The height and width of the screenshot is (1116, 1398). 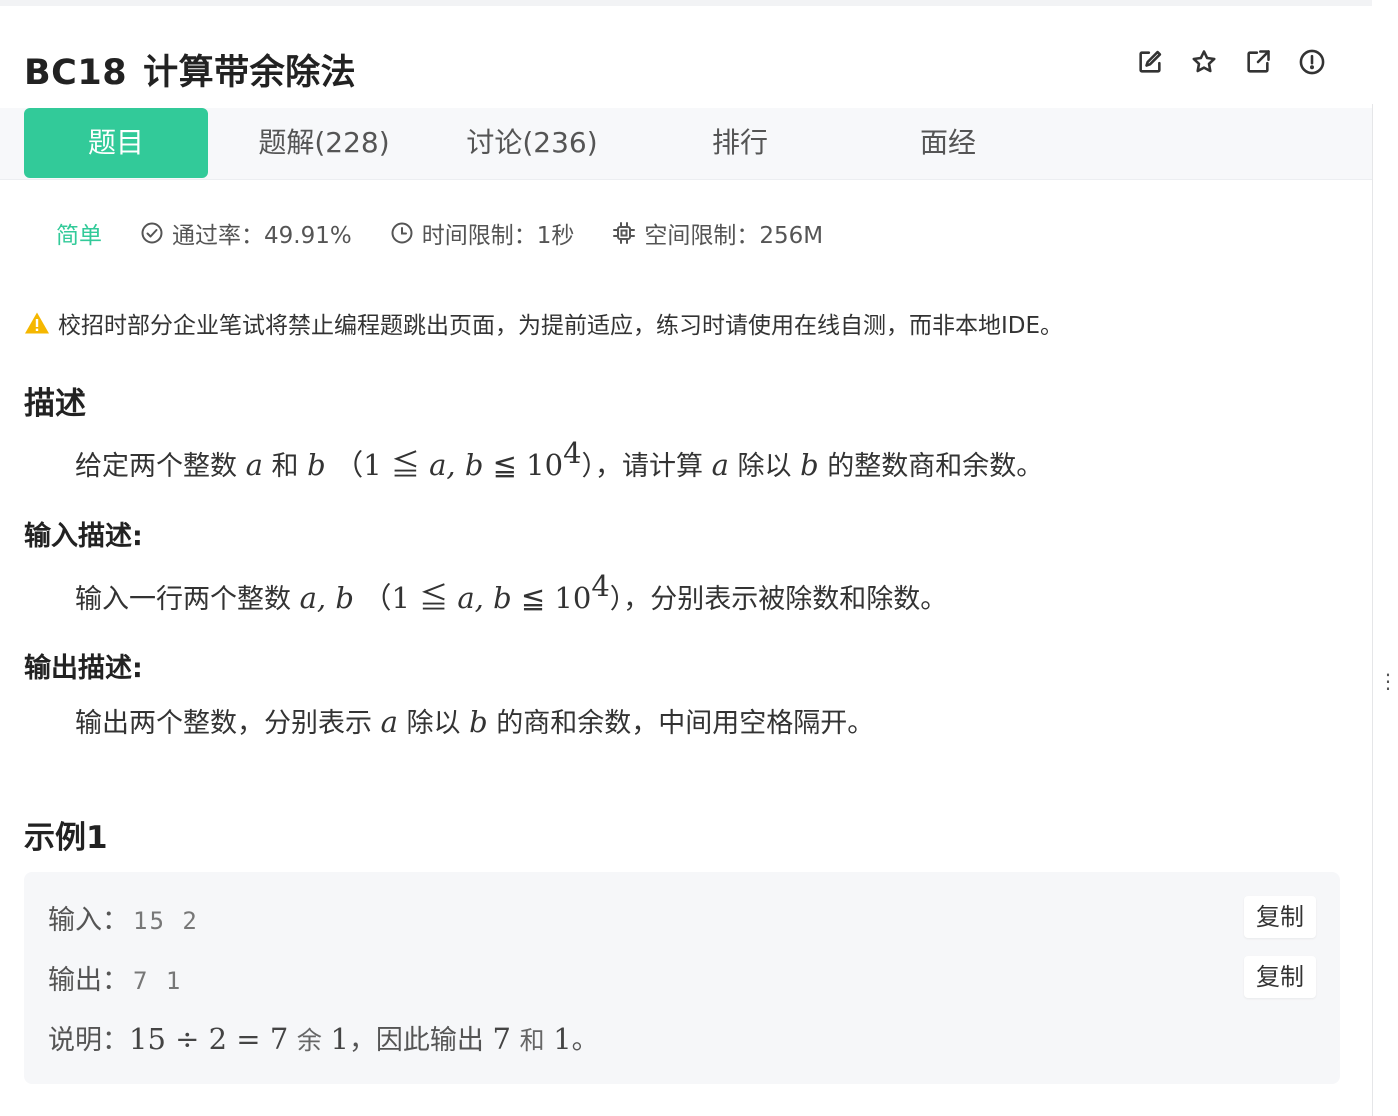 What do you see at coordinates (323, 1039) in the screenshot?
I see `example-explanation: 说明：15 ÷ 2 = 7 余 1，因此输出 7 和 1。` at bounding box center [323, 1039].